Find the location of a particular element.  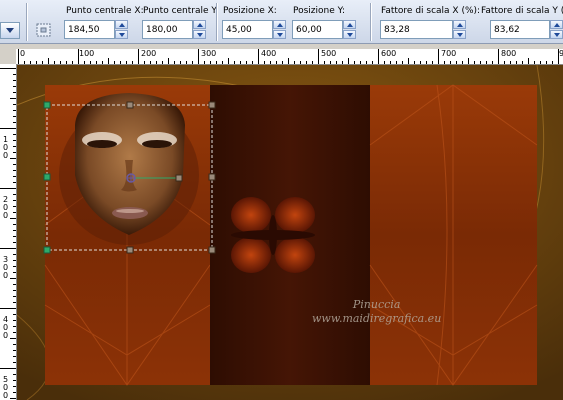

position-x-spinner is located at coordinates (254, 29).